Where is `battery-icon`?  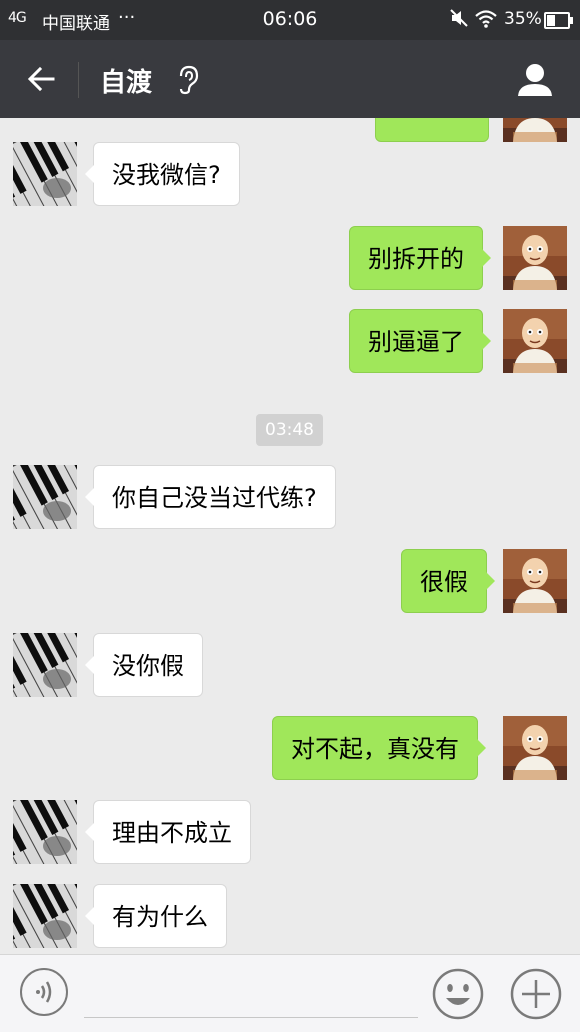
battery-icon is located at coordinates (558, 20).